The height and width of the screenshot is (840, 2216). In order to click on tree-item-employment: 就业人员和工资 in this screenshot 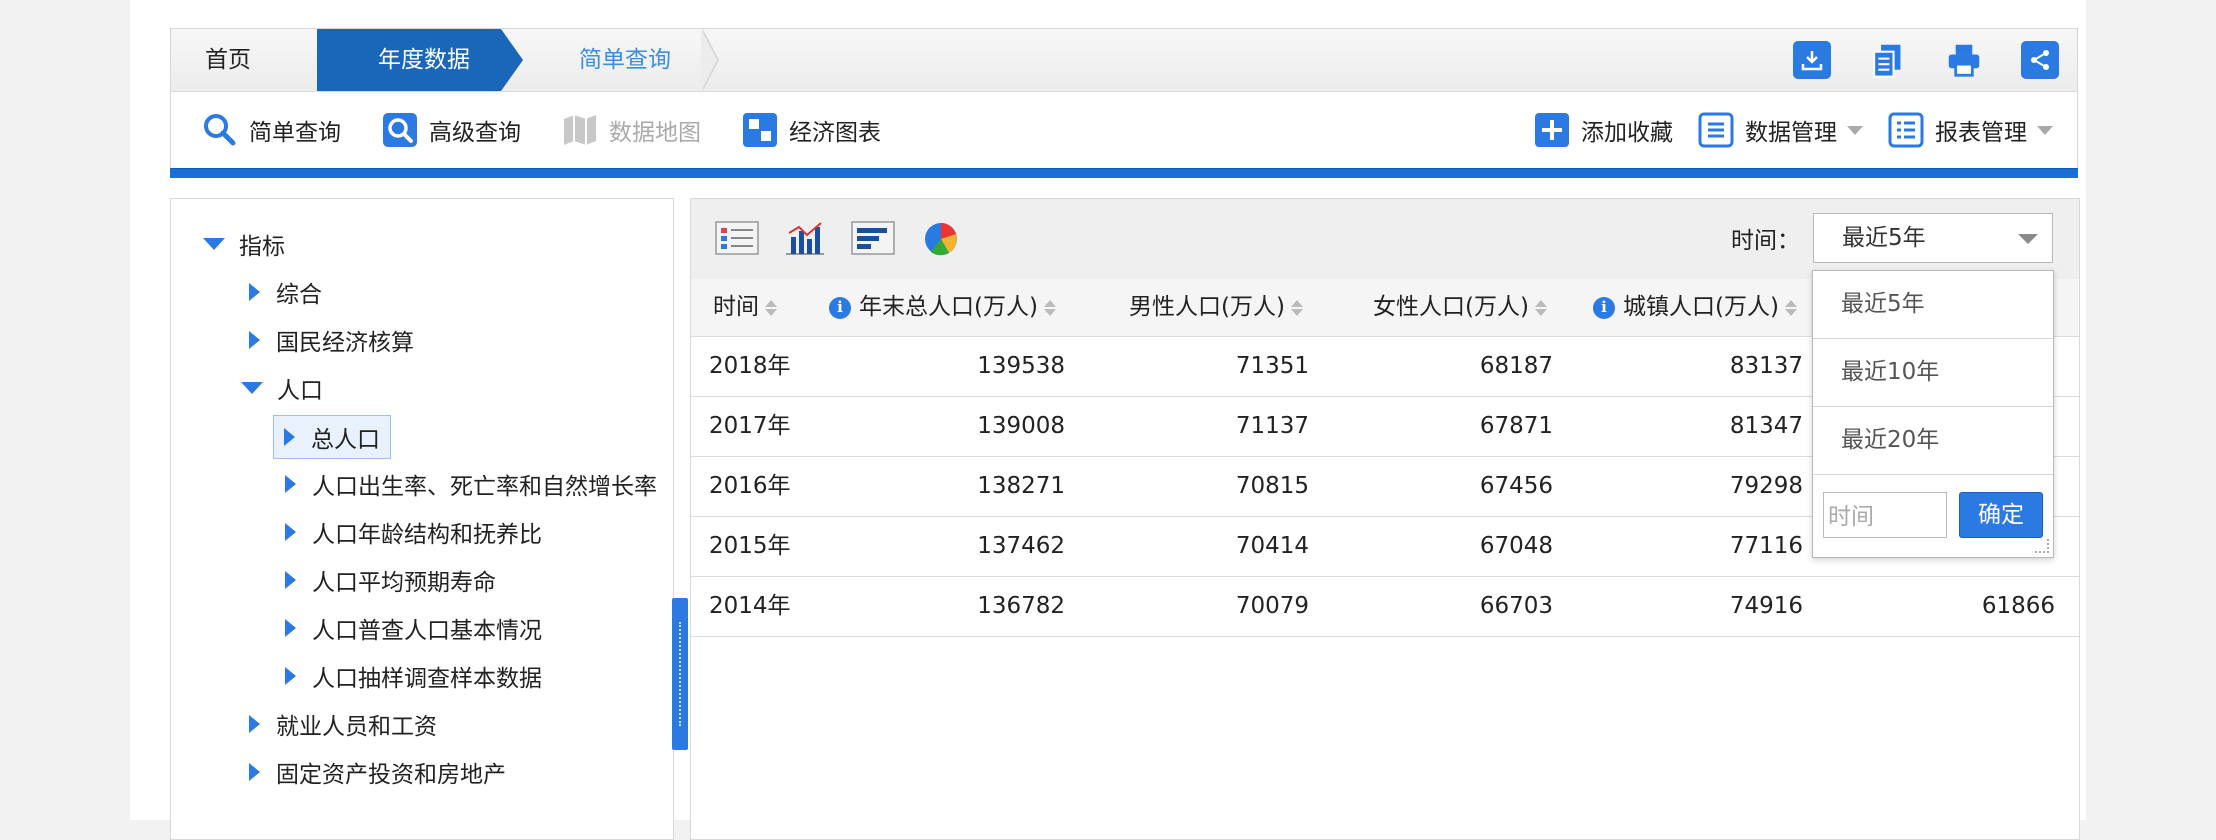, I will do `click(343, 724)`.